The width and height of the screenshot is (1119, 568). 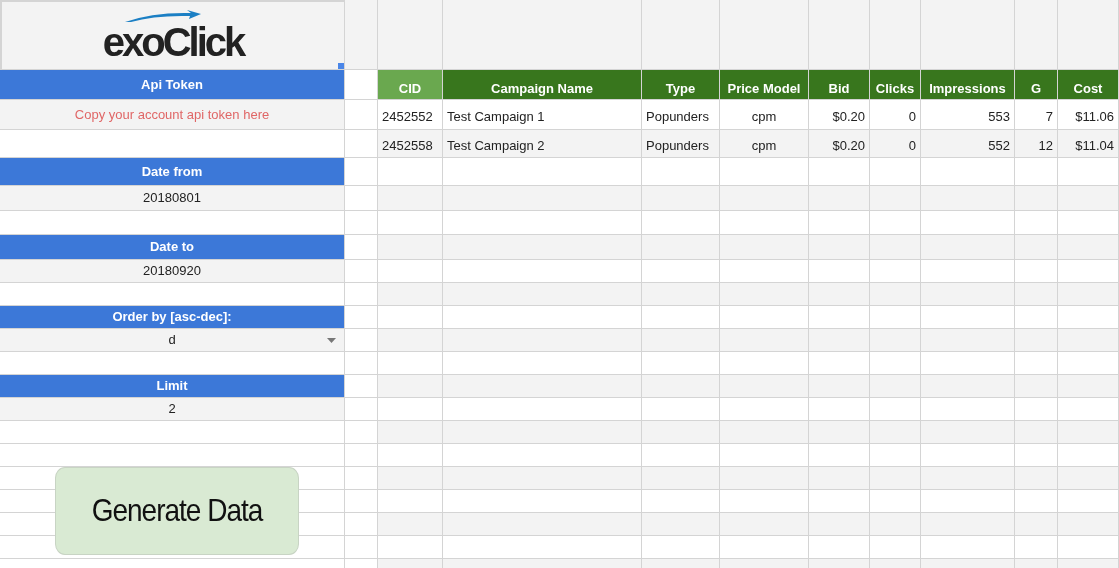 What do you see at coordinates (410, 144) in the screenshot?
I see `table-cell: 2452558` at bounding box center [410, 144].